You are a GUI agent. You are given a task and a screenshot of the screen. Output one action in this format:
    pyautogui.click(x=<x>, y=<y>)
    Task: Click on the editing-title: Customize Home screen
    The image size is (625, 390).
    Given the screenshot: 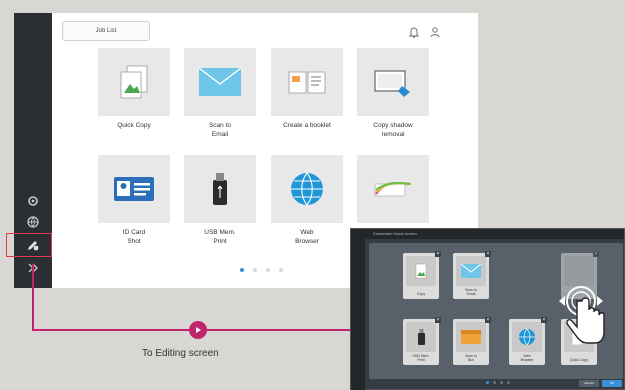 What is the action you would take?
    pyautogui.click(x=487, y=234)
    